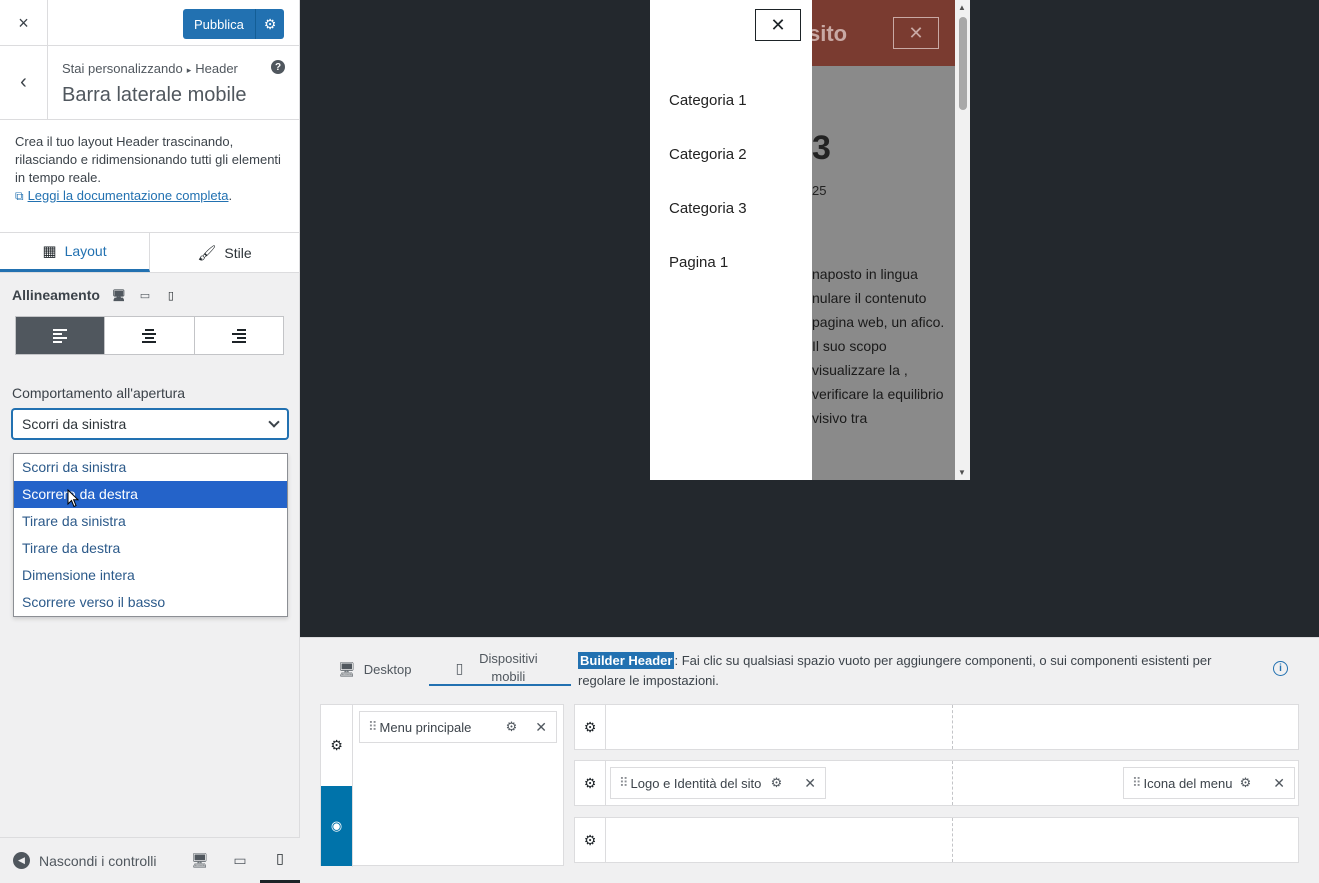  What do you see at coordinates (508, 667) in the screenshot?
I see `tab-mobile-label: Dispositivi mobili` at bounding box center [508, 667].